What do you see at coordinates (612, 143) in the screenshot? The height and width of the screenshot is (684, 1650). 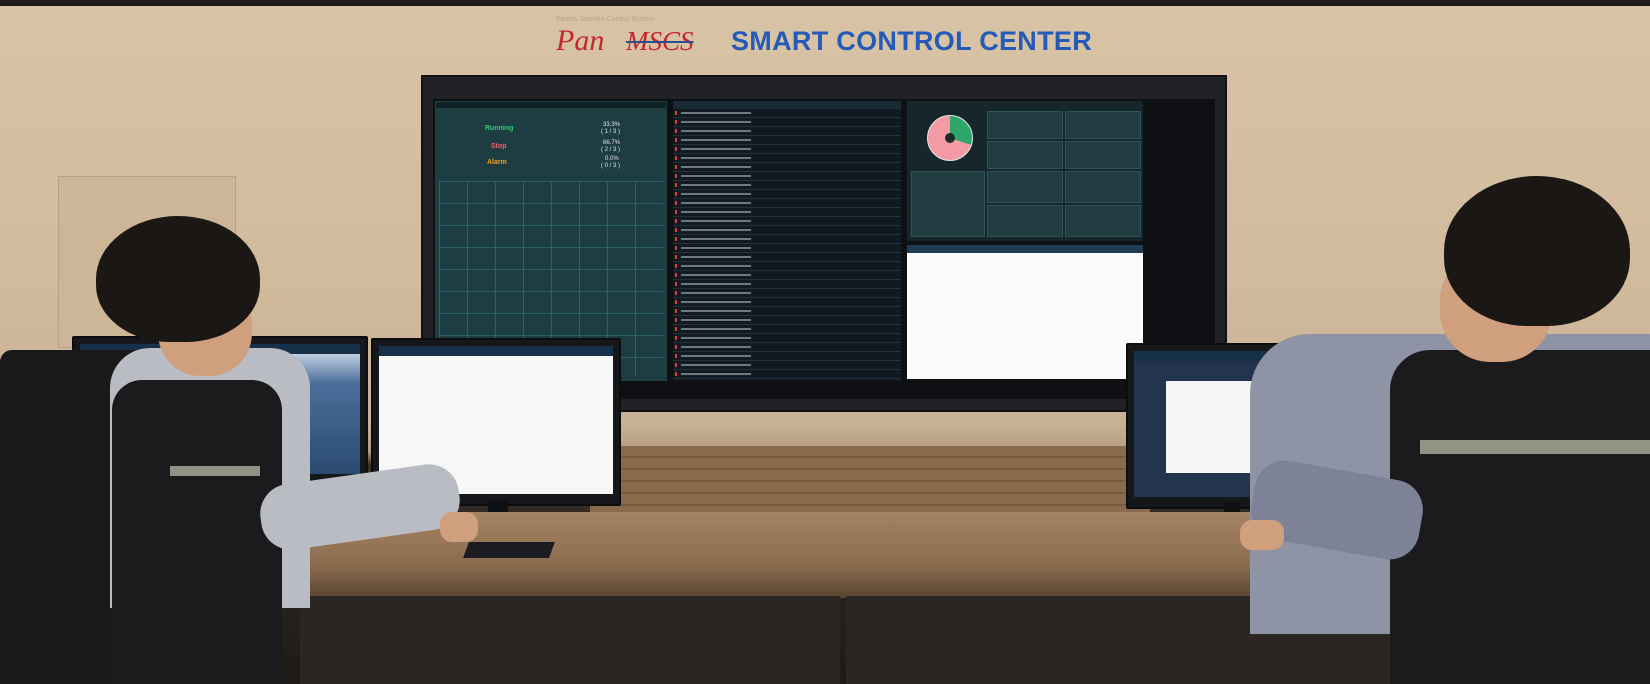 I see `stop-pct: 66.7%` at bounding box center [612, 143].